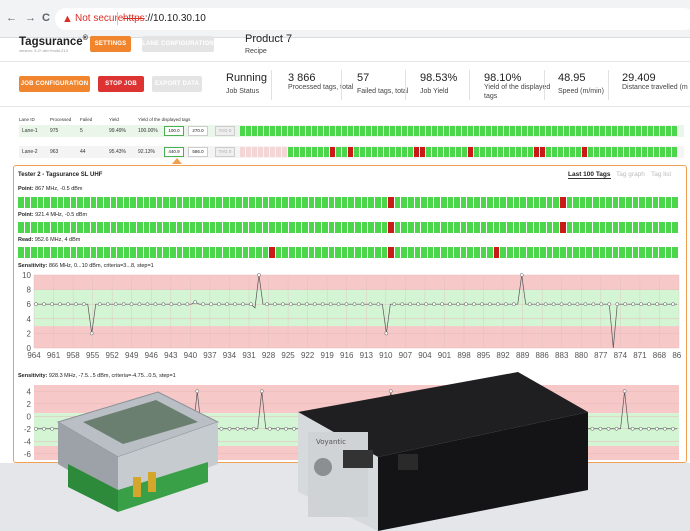 The height and width of the screenshot is (531, 690). Describe the element at coordinates (51, 41) in the screenshot. I see `brand-name: Tagsurance` at that location.